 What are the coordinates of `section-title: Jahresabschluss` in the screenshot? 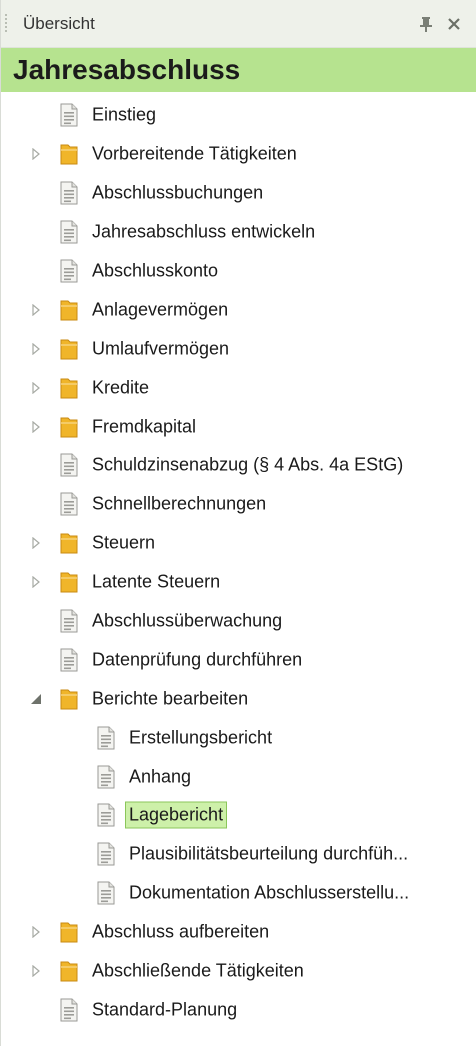 It's located at (127, 69).